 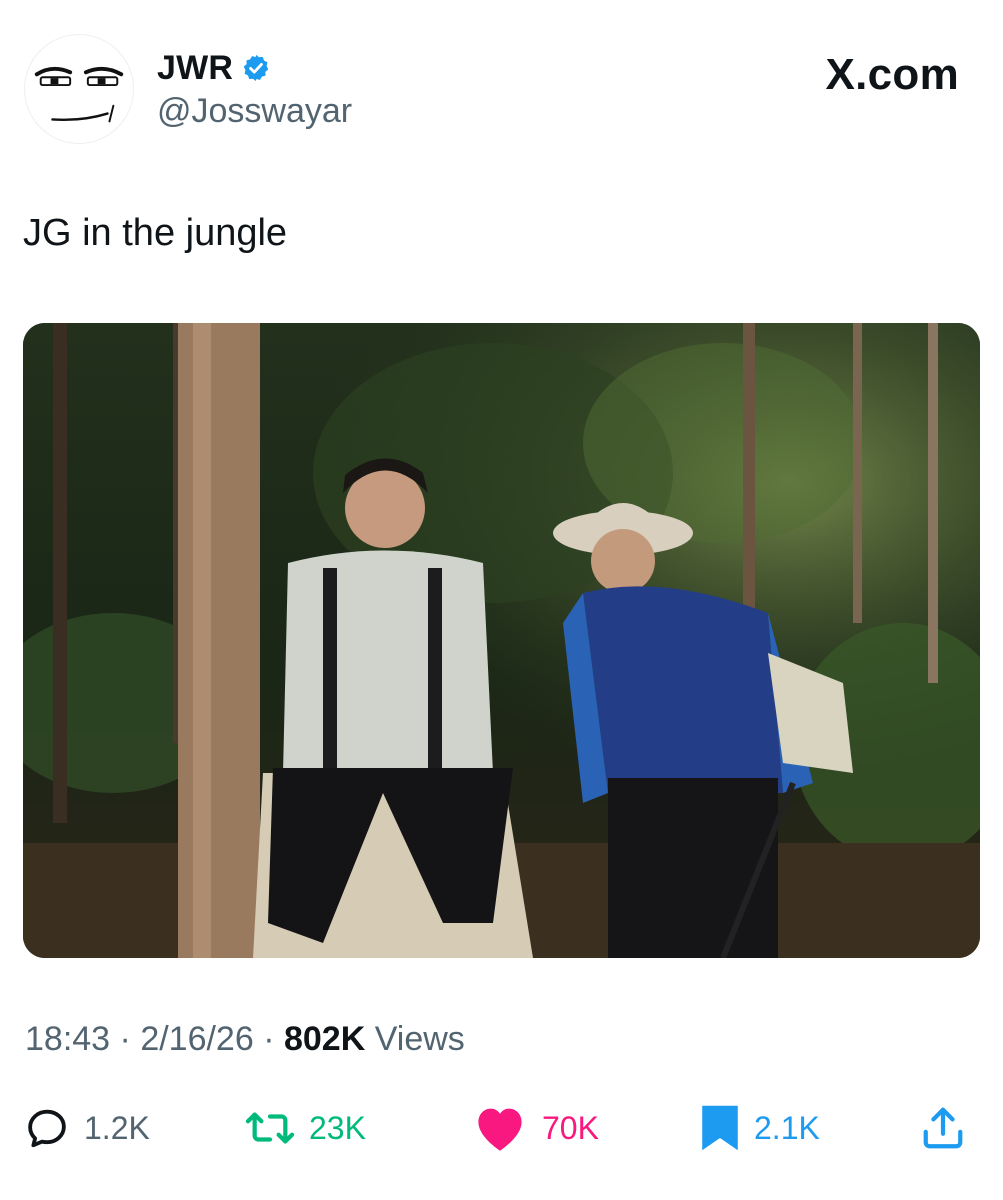 I want to click on bookmark-count: 2.1K, so click(x=787, y=1127).